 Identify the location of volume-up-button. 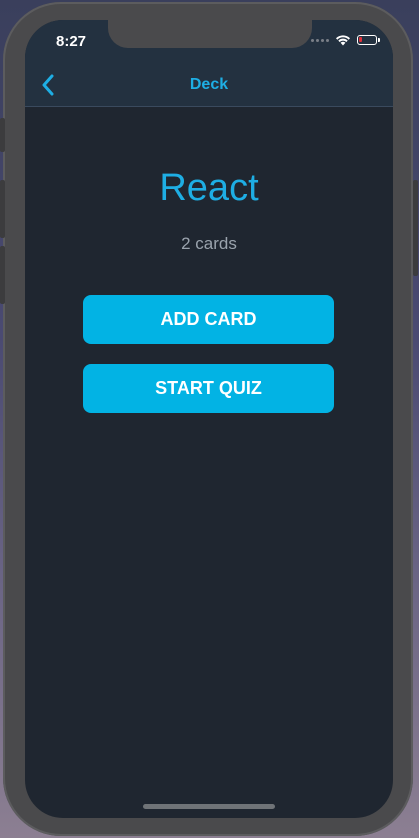
(2, 209).